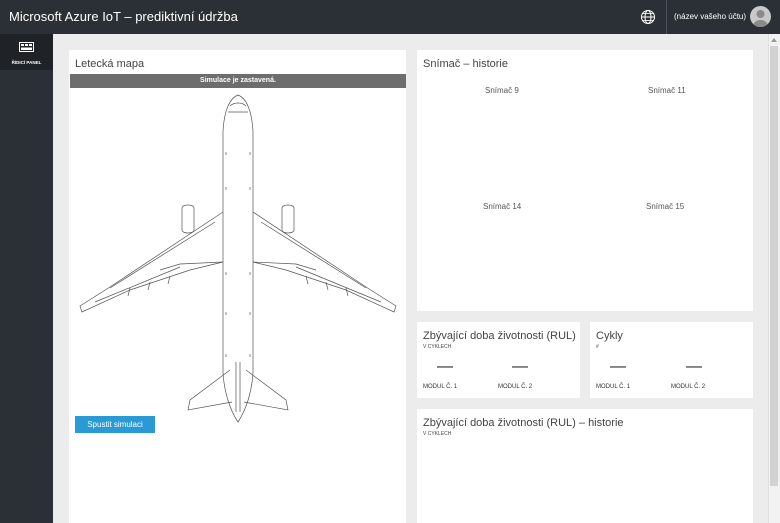 The height and width of the screenshot is (523, 780). I want to click on rul-module2-value: —, so click(520, 366).